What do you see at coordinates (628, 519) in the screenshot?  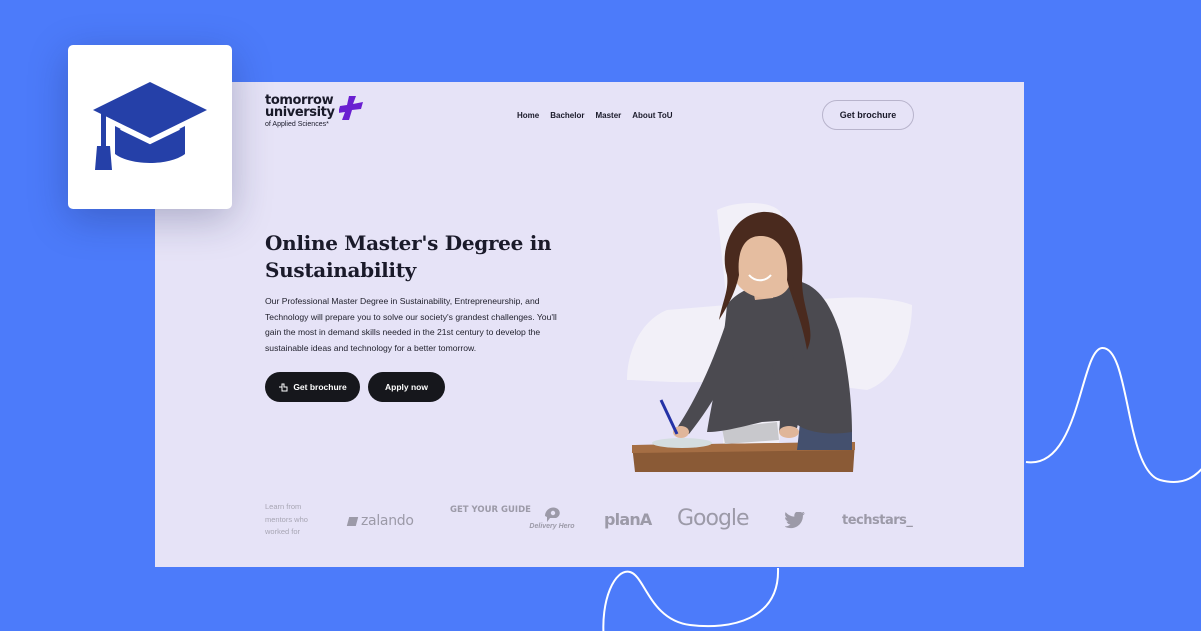 I see `plana-logo: planA` at bounding box center [628, 519].